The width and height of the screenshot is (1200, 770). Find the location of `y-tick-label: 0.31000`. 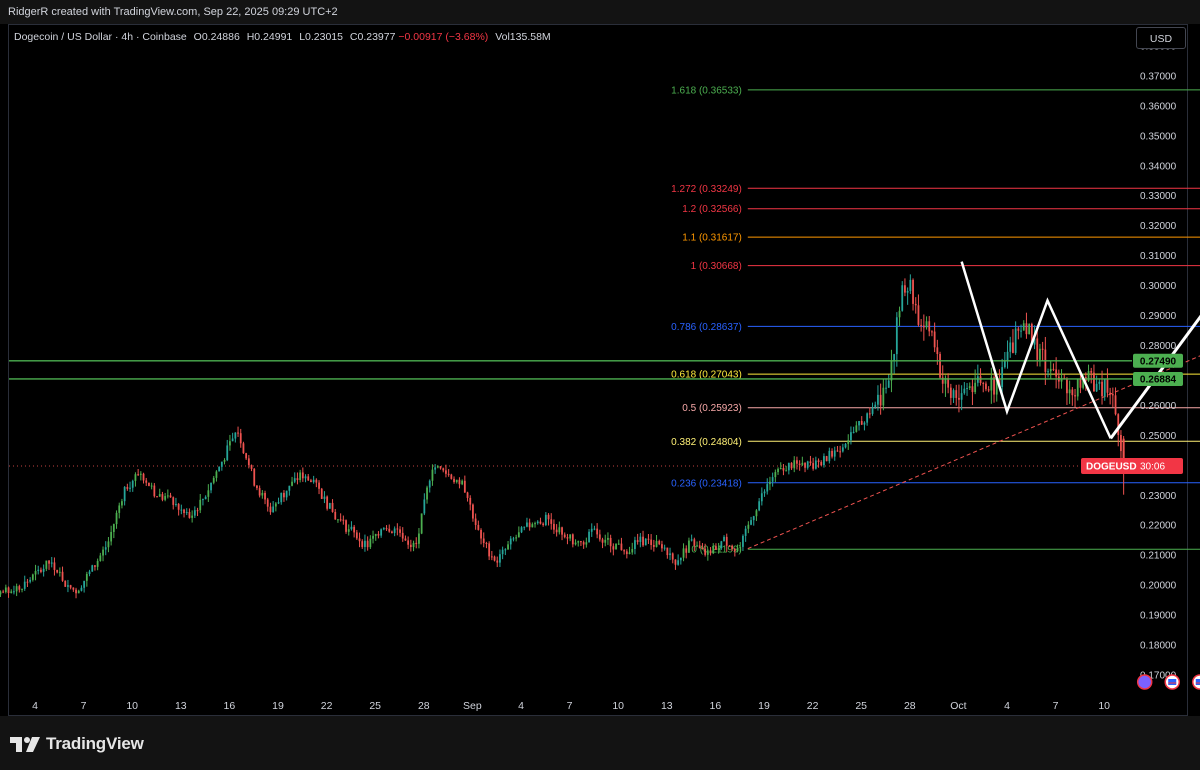

y-tick-label: 0.31000 is located at coordinates (1158, 256).